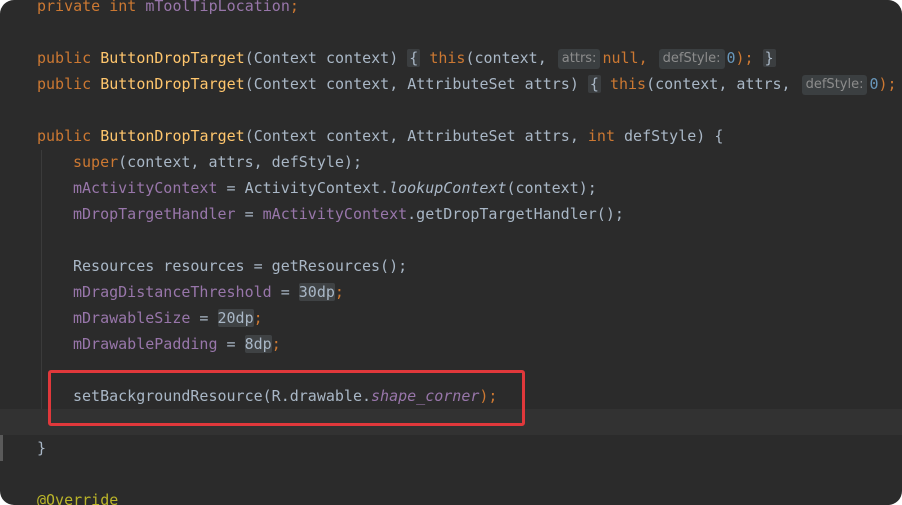 The width and height of the screenshot is (902, 505). Describe the element at coordinates (451, 496) in the screenshot. I see `code-line: @Override` at that location.